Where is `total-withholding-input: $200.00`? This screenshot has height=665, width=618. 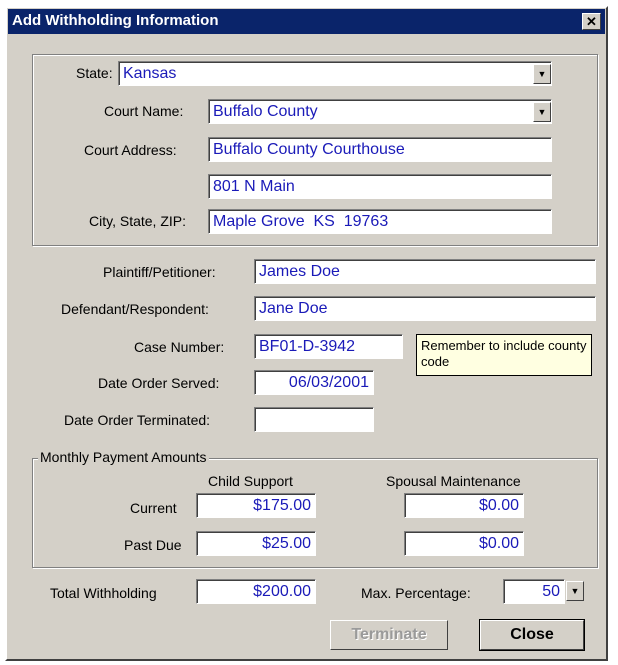
total-withholding-input: $200.00 is located at coordinates (256, 591).